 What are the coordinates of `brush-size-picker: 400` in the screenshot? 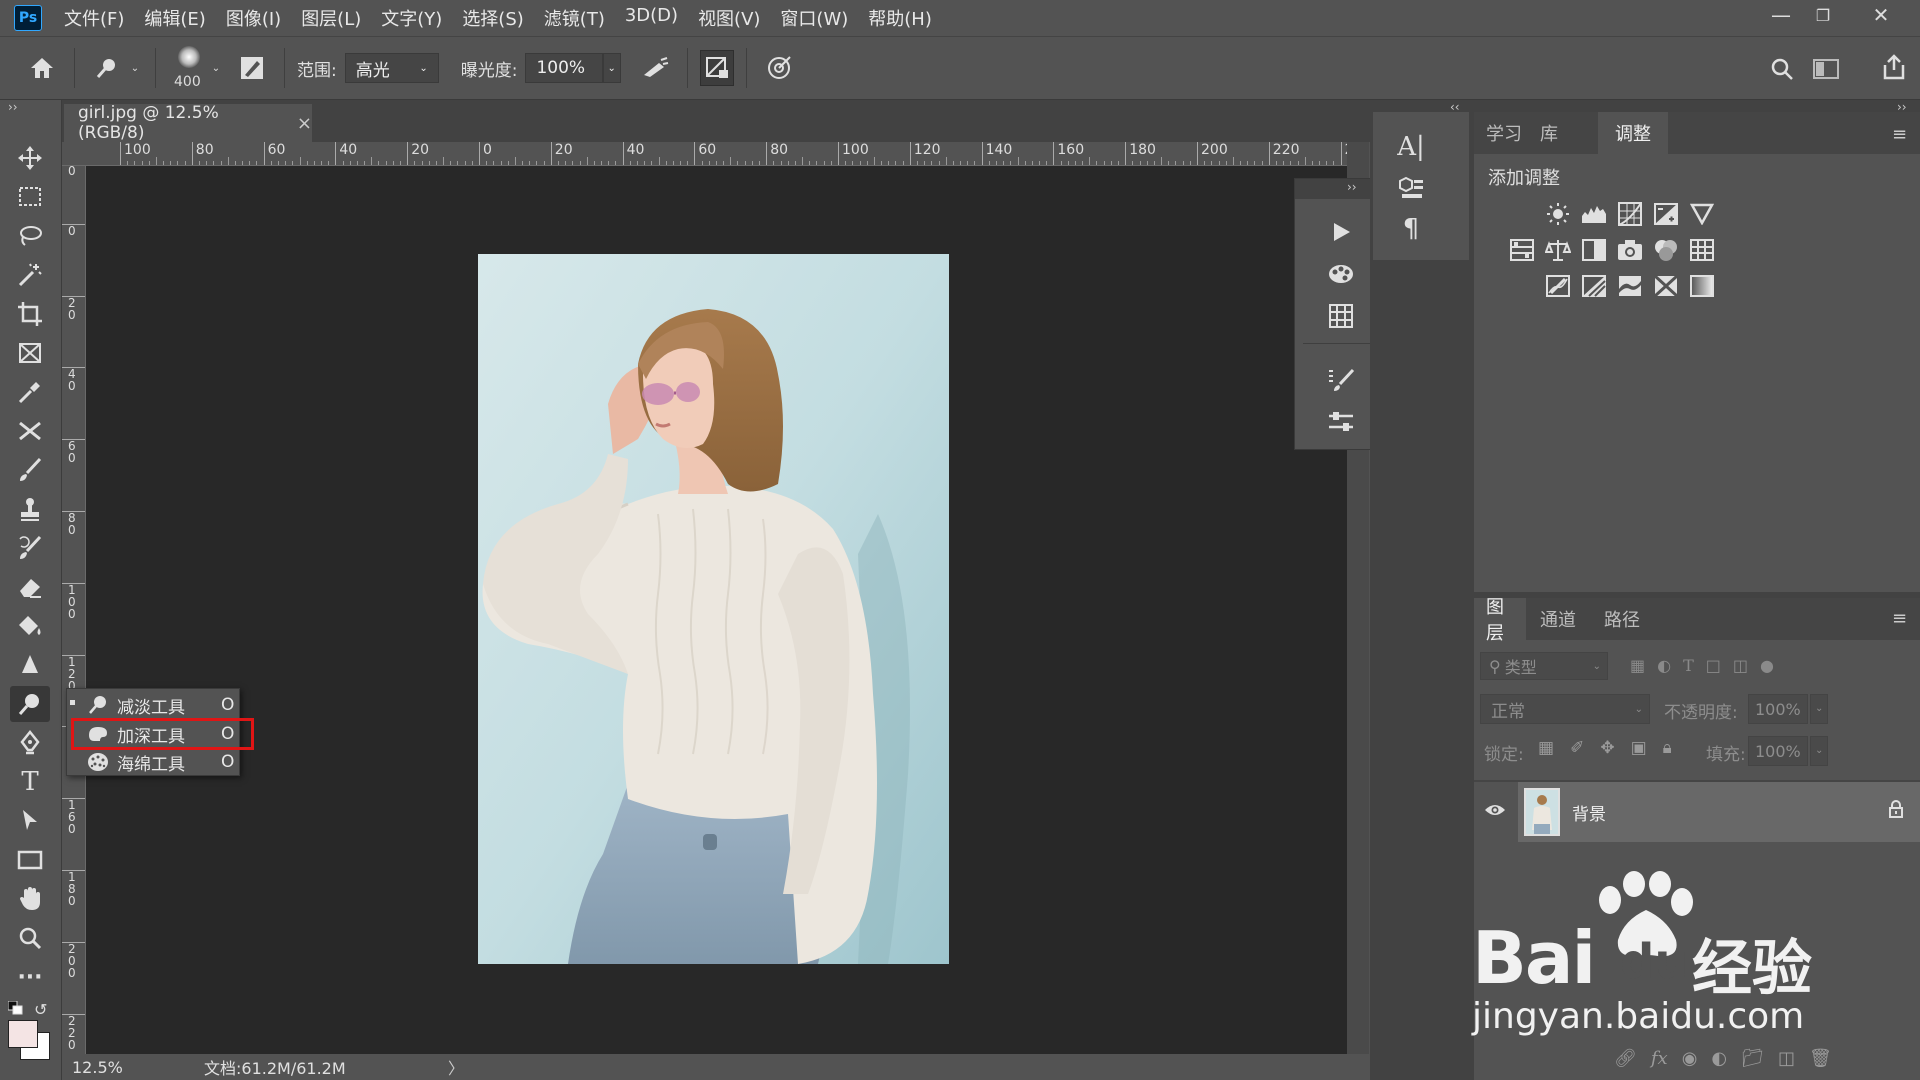 It's located at (188, 68).